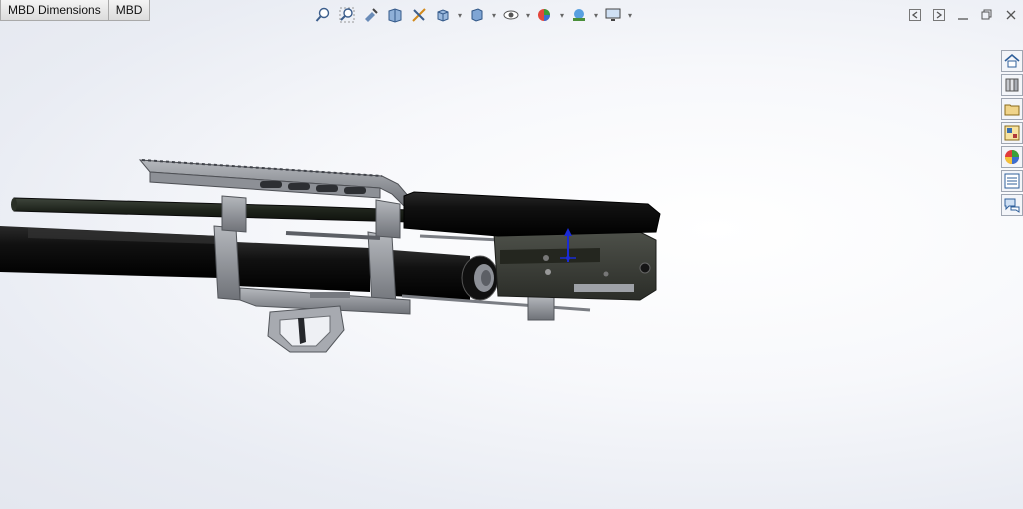  Describe the element at coordinates (575, 266) in the screenshot. I see `receiver` at that location.